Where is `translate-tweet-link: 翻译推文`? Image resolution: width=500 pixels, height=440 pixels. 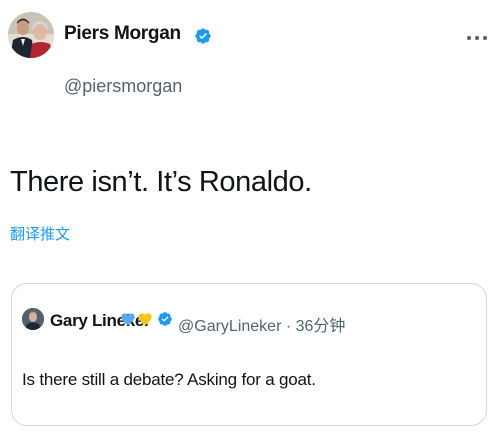 translate-tweet-link: 翻译推文 is located at coordinates (40, 233).